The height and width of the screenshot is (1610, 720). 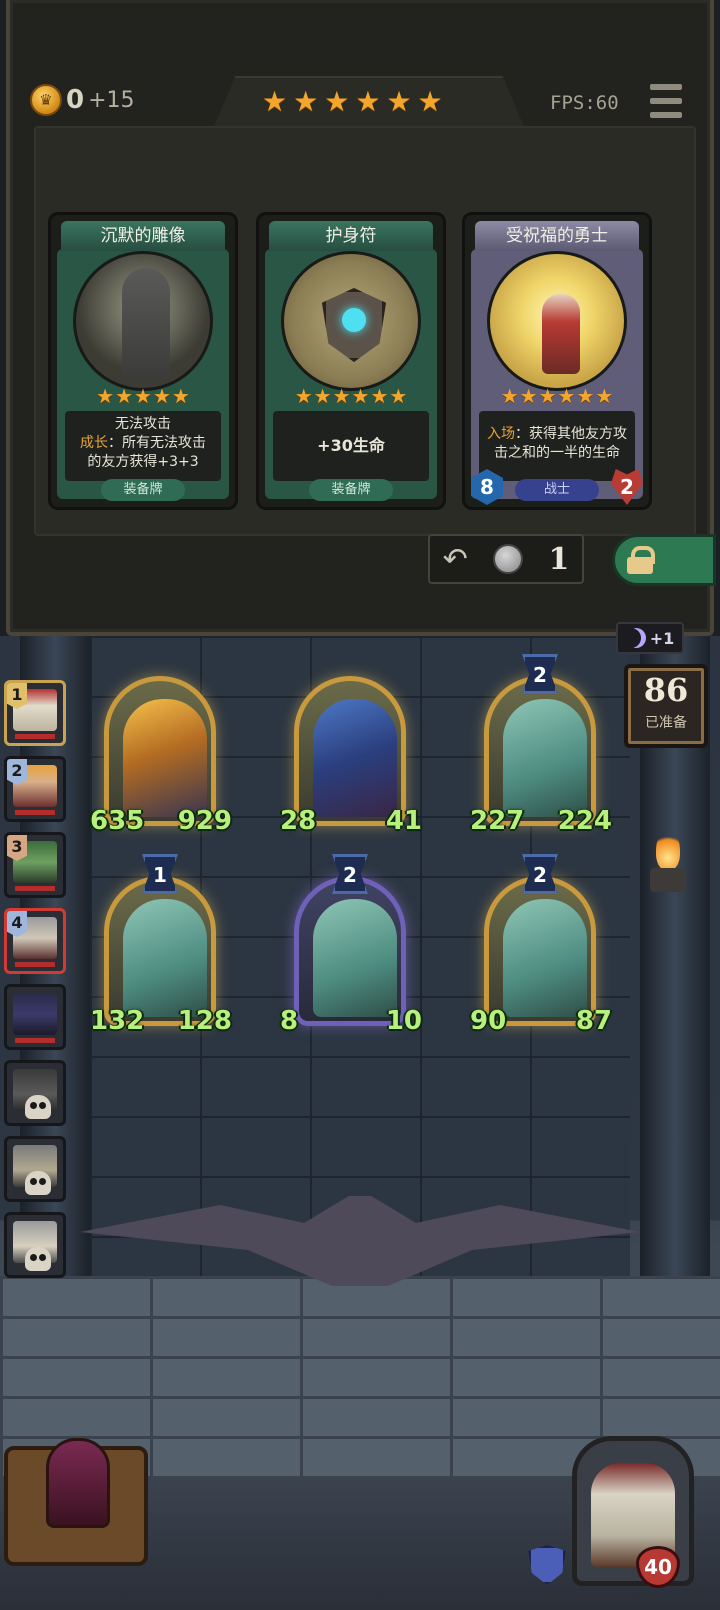 I want to click on merchant-portrait, so click(x=78, y=1483).